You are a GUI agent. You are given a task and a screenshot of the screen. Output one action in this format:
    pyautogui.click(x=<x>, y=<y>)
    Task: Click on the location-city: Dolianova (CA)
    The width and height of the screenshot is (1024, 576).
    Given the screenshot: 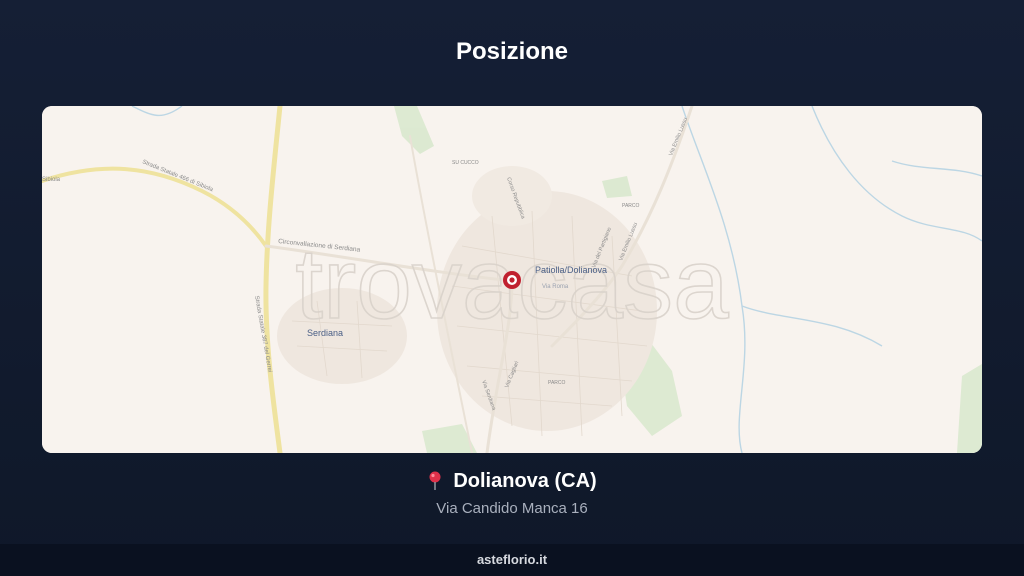 What is the action you would take?
    pyautogui.click(x=525, y=481)
    